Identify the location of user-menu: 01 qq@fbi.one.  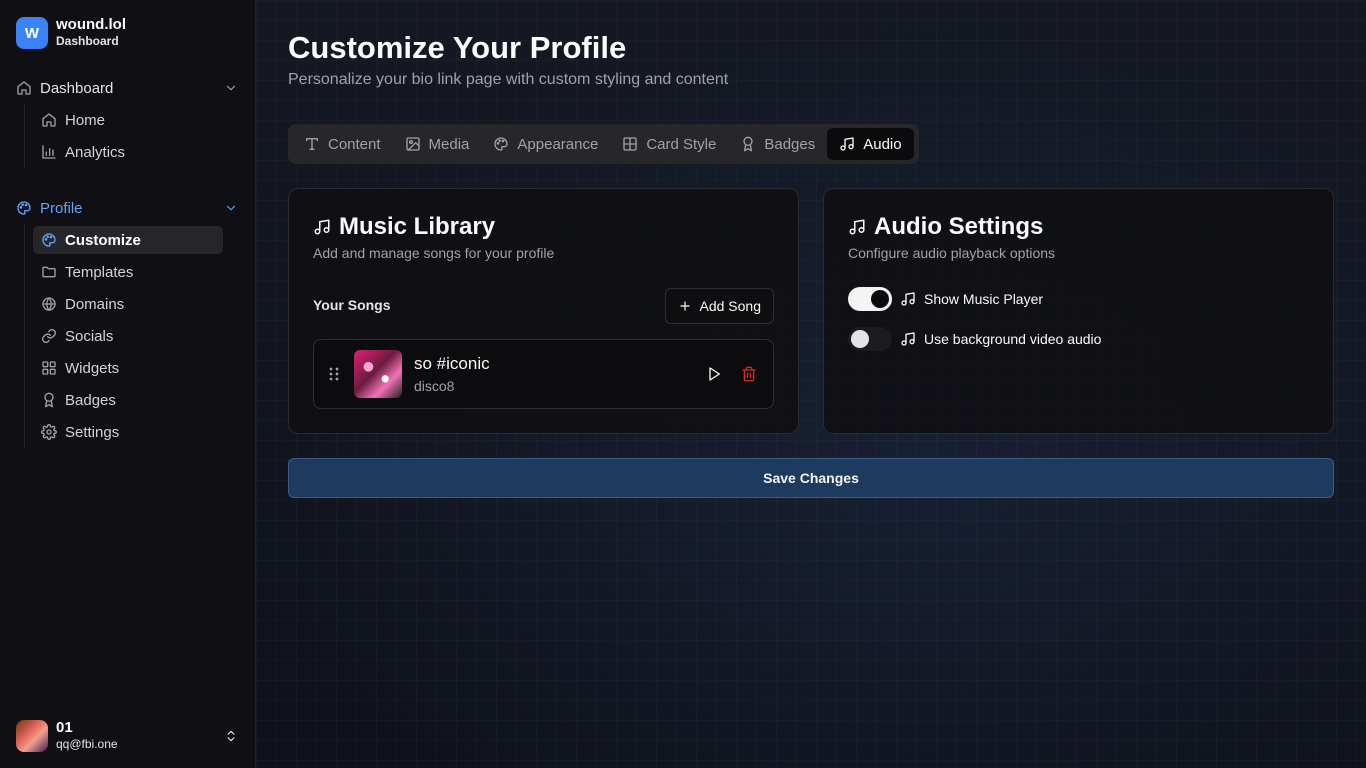
(128, 736).